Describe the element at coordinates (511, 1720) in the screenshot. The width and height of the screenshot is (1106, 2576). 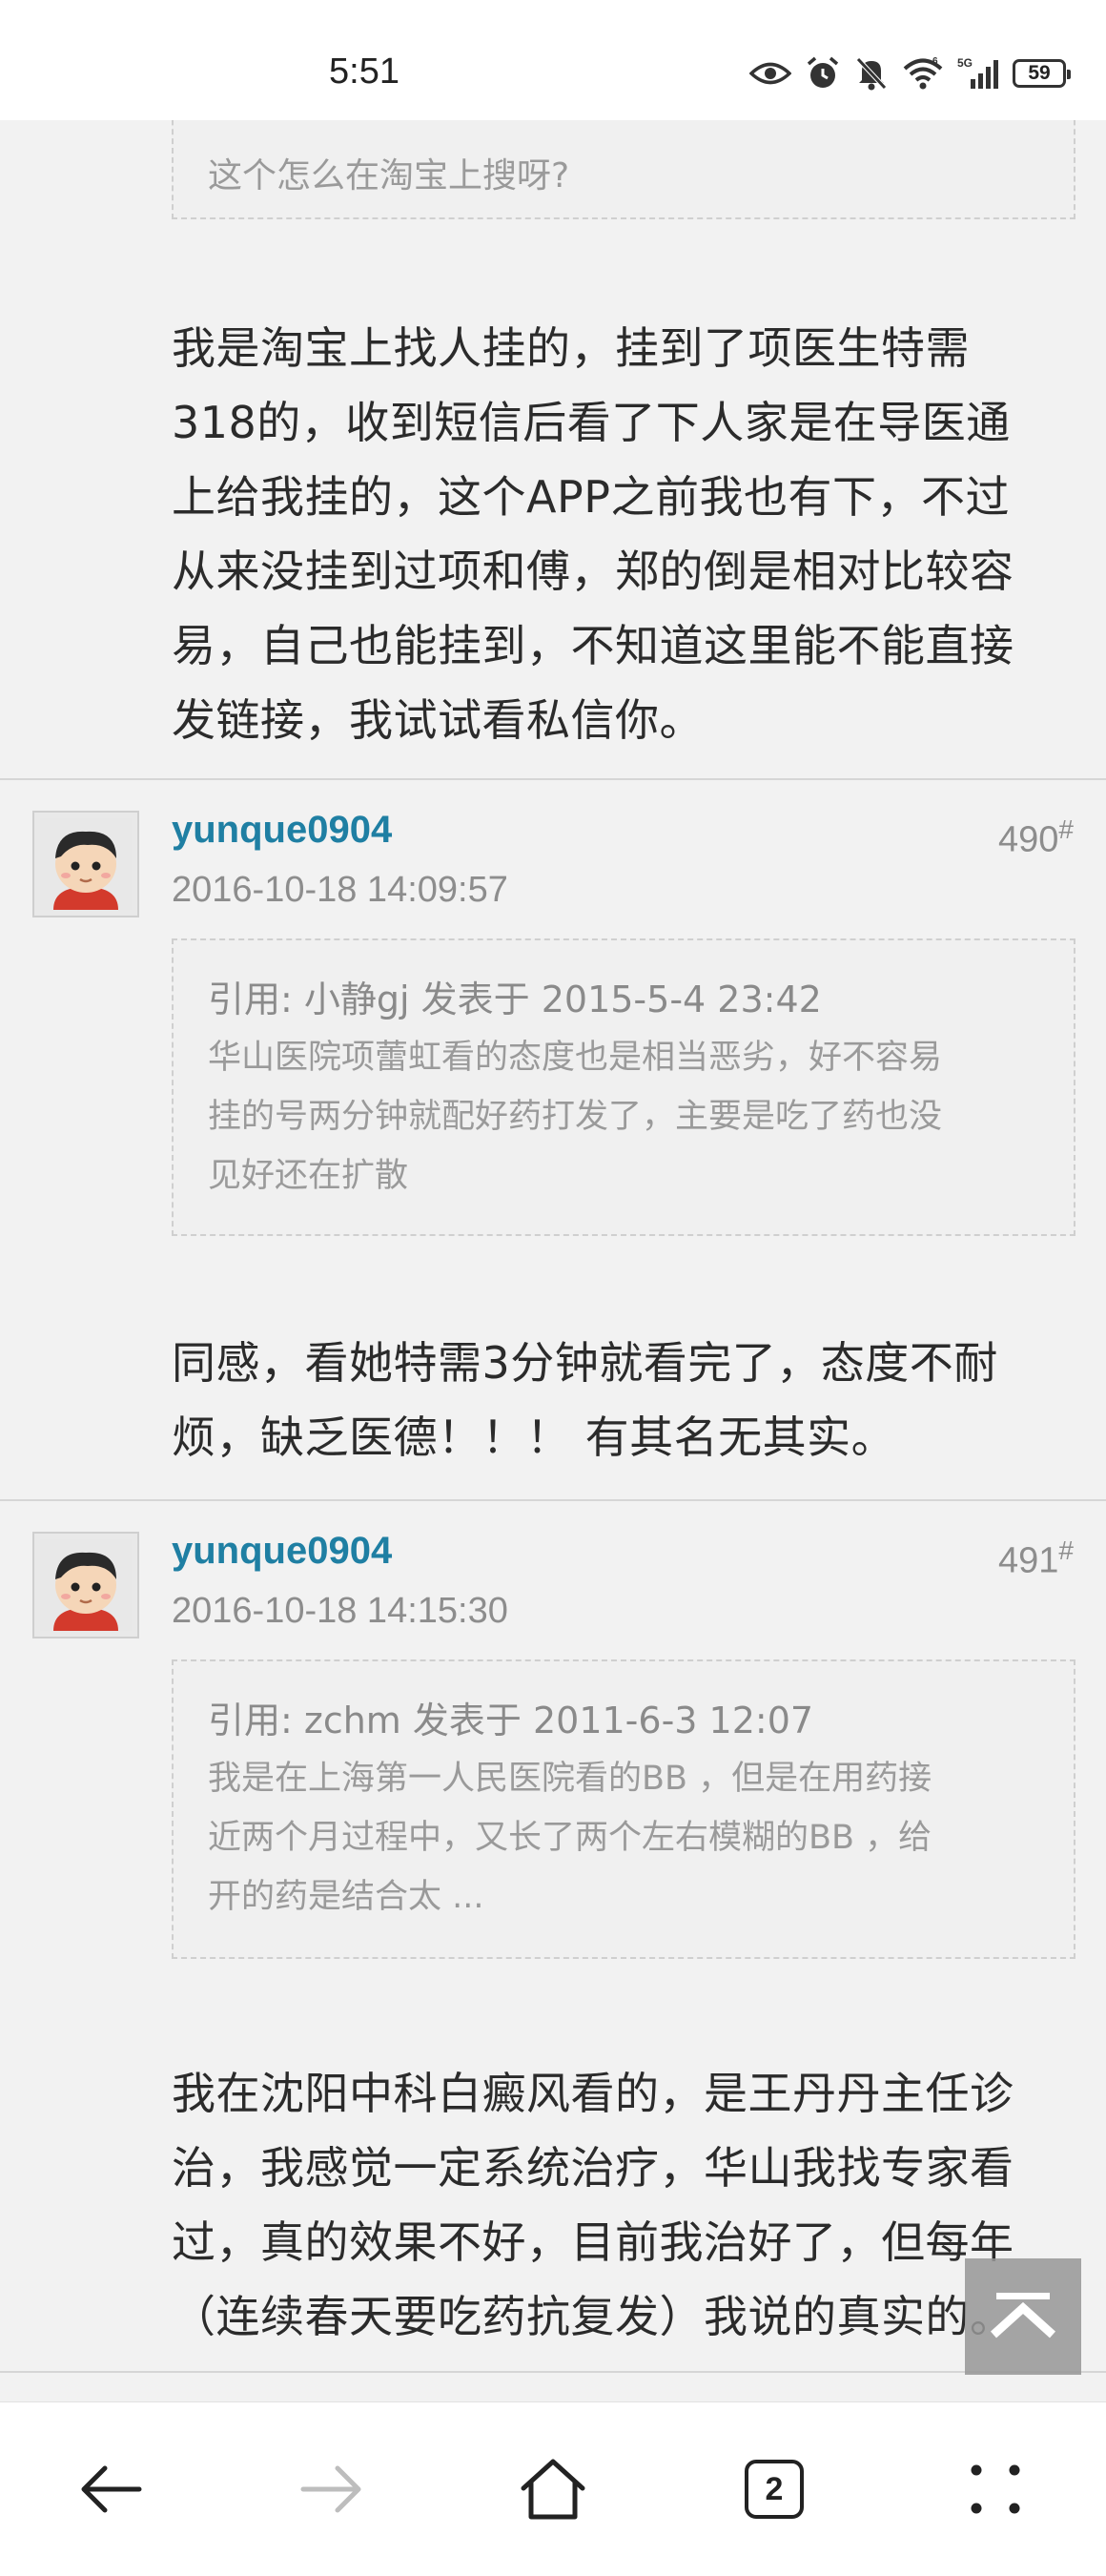
I see `quote-head: 引用: zchm 发表于 2011-6-3 12:07` at that location.